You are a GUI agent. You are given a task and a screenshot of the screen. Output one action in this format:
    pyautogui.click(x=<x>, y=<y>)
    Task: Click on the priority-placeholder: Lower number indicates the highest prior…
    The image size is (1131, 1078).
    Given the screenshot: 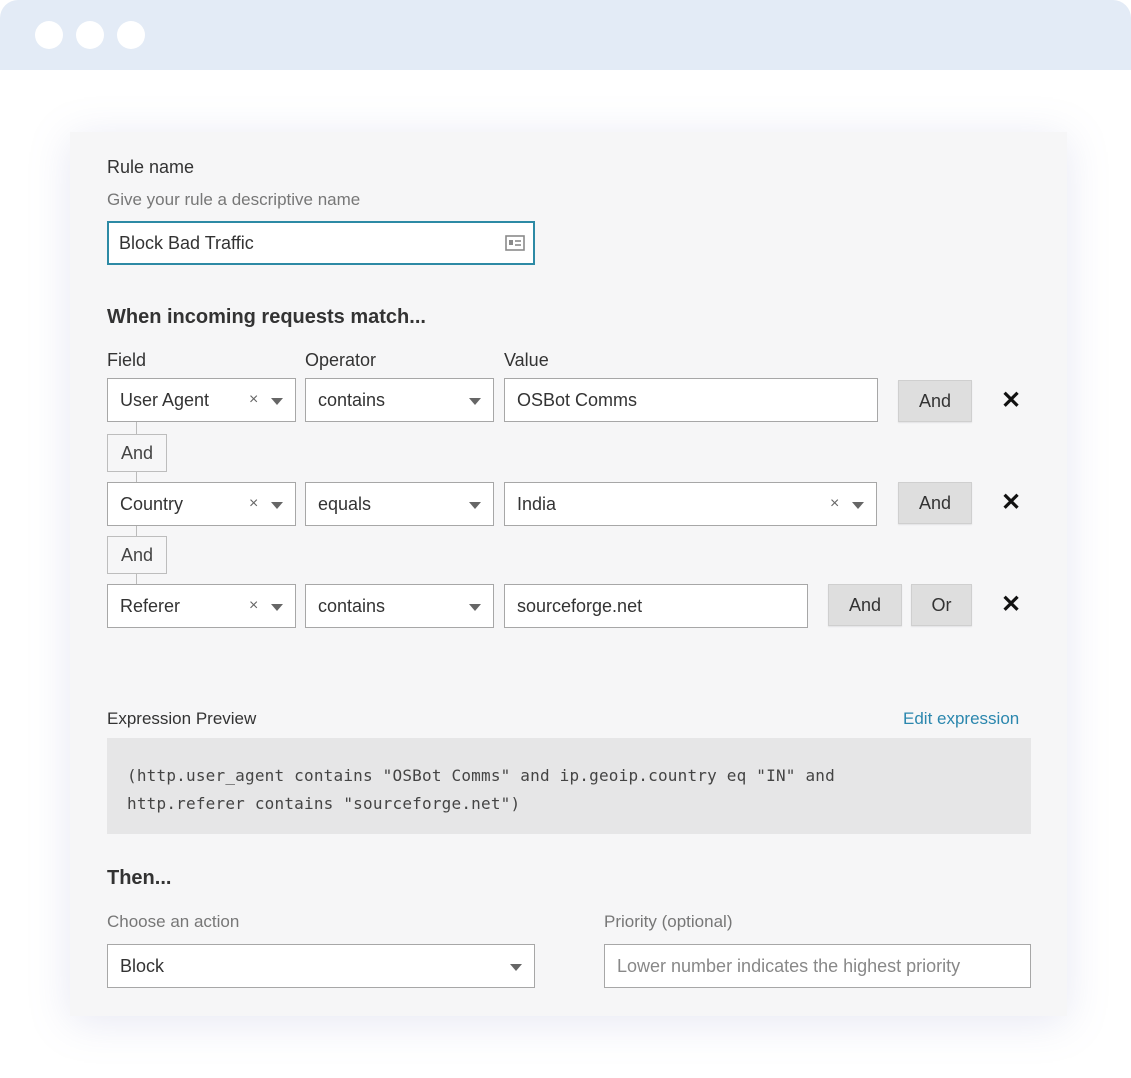 What is the action you would take?
    pyautogui.click(x=789, y=966)
    